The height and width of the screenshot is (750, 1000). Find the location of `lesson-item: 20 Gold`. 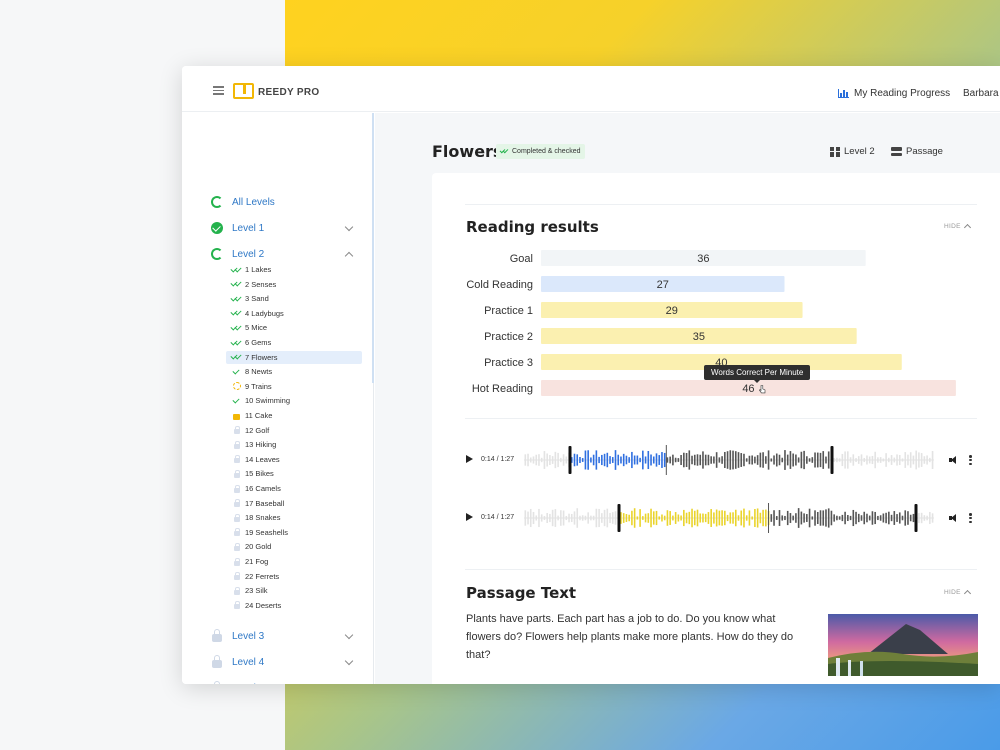

lesson-item: 20 Gold is located at coordinates (294, 546).